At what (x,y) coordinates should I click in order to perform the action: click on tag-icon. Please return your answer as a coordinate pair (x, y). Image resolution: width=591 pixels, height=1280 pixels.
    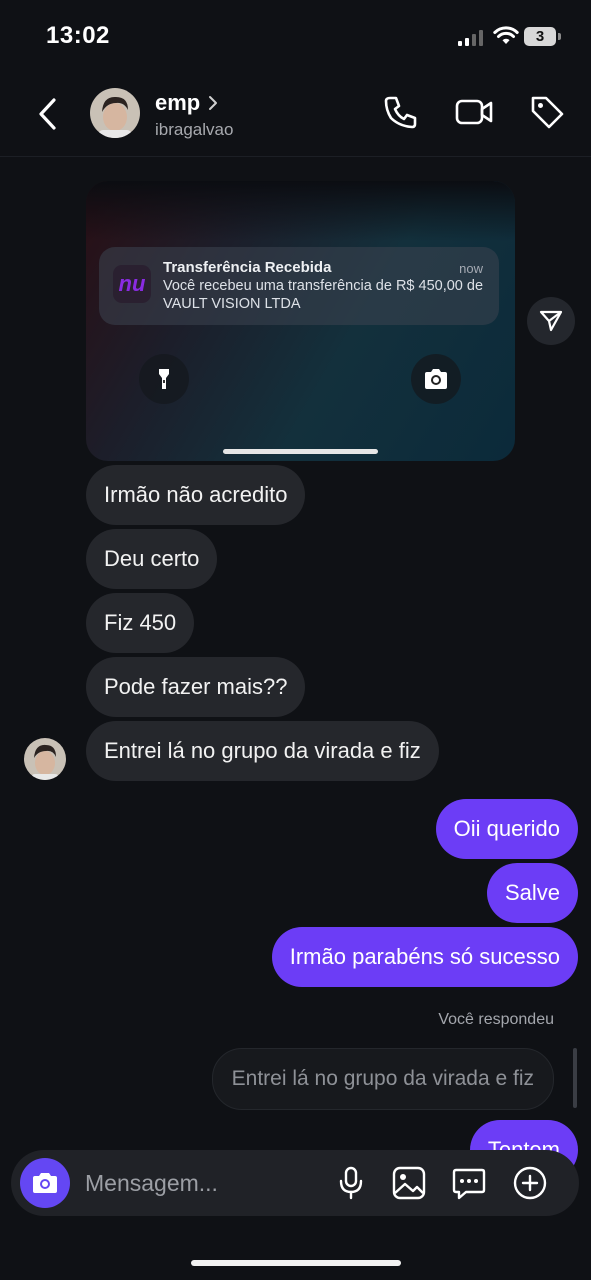
    Looking at the image, I should click on (547, 112).